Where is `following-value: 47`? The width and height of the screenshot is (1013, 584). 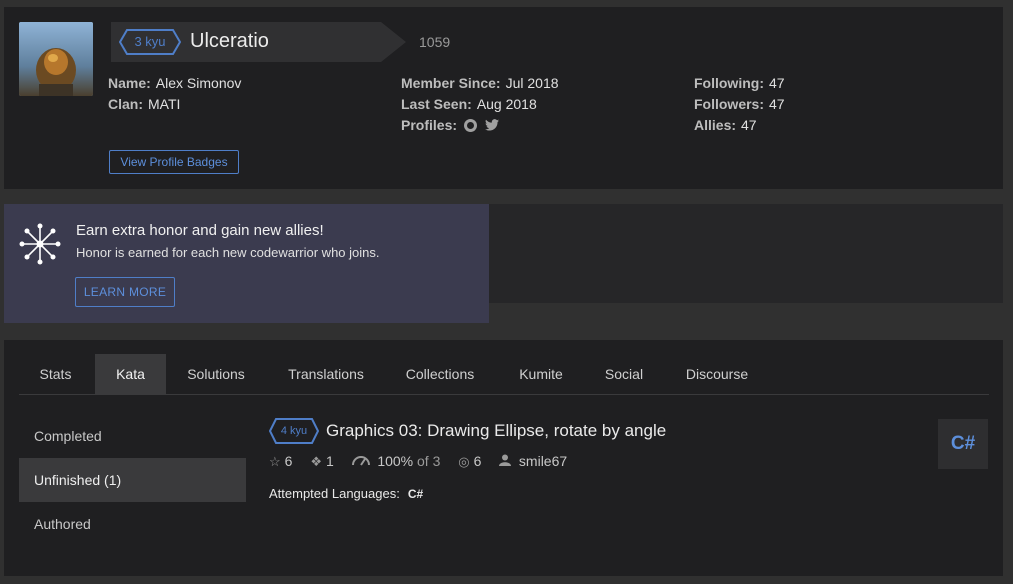 following-value: 47 is located at coordinates (776, 83).